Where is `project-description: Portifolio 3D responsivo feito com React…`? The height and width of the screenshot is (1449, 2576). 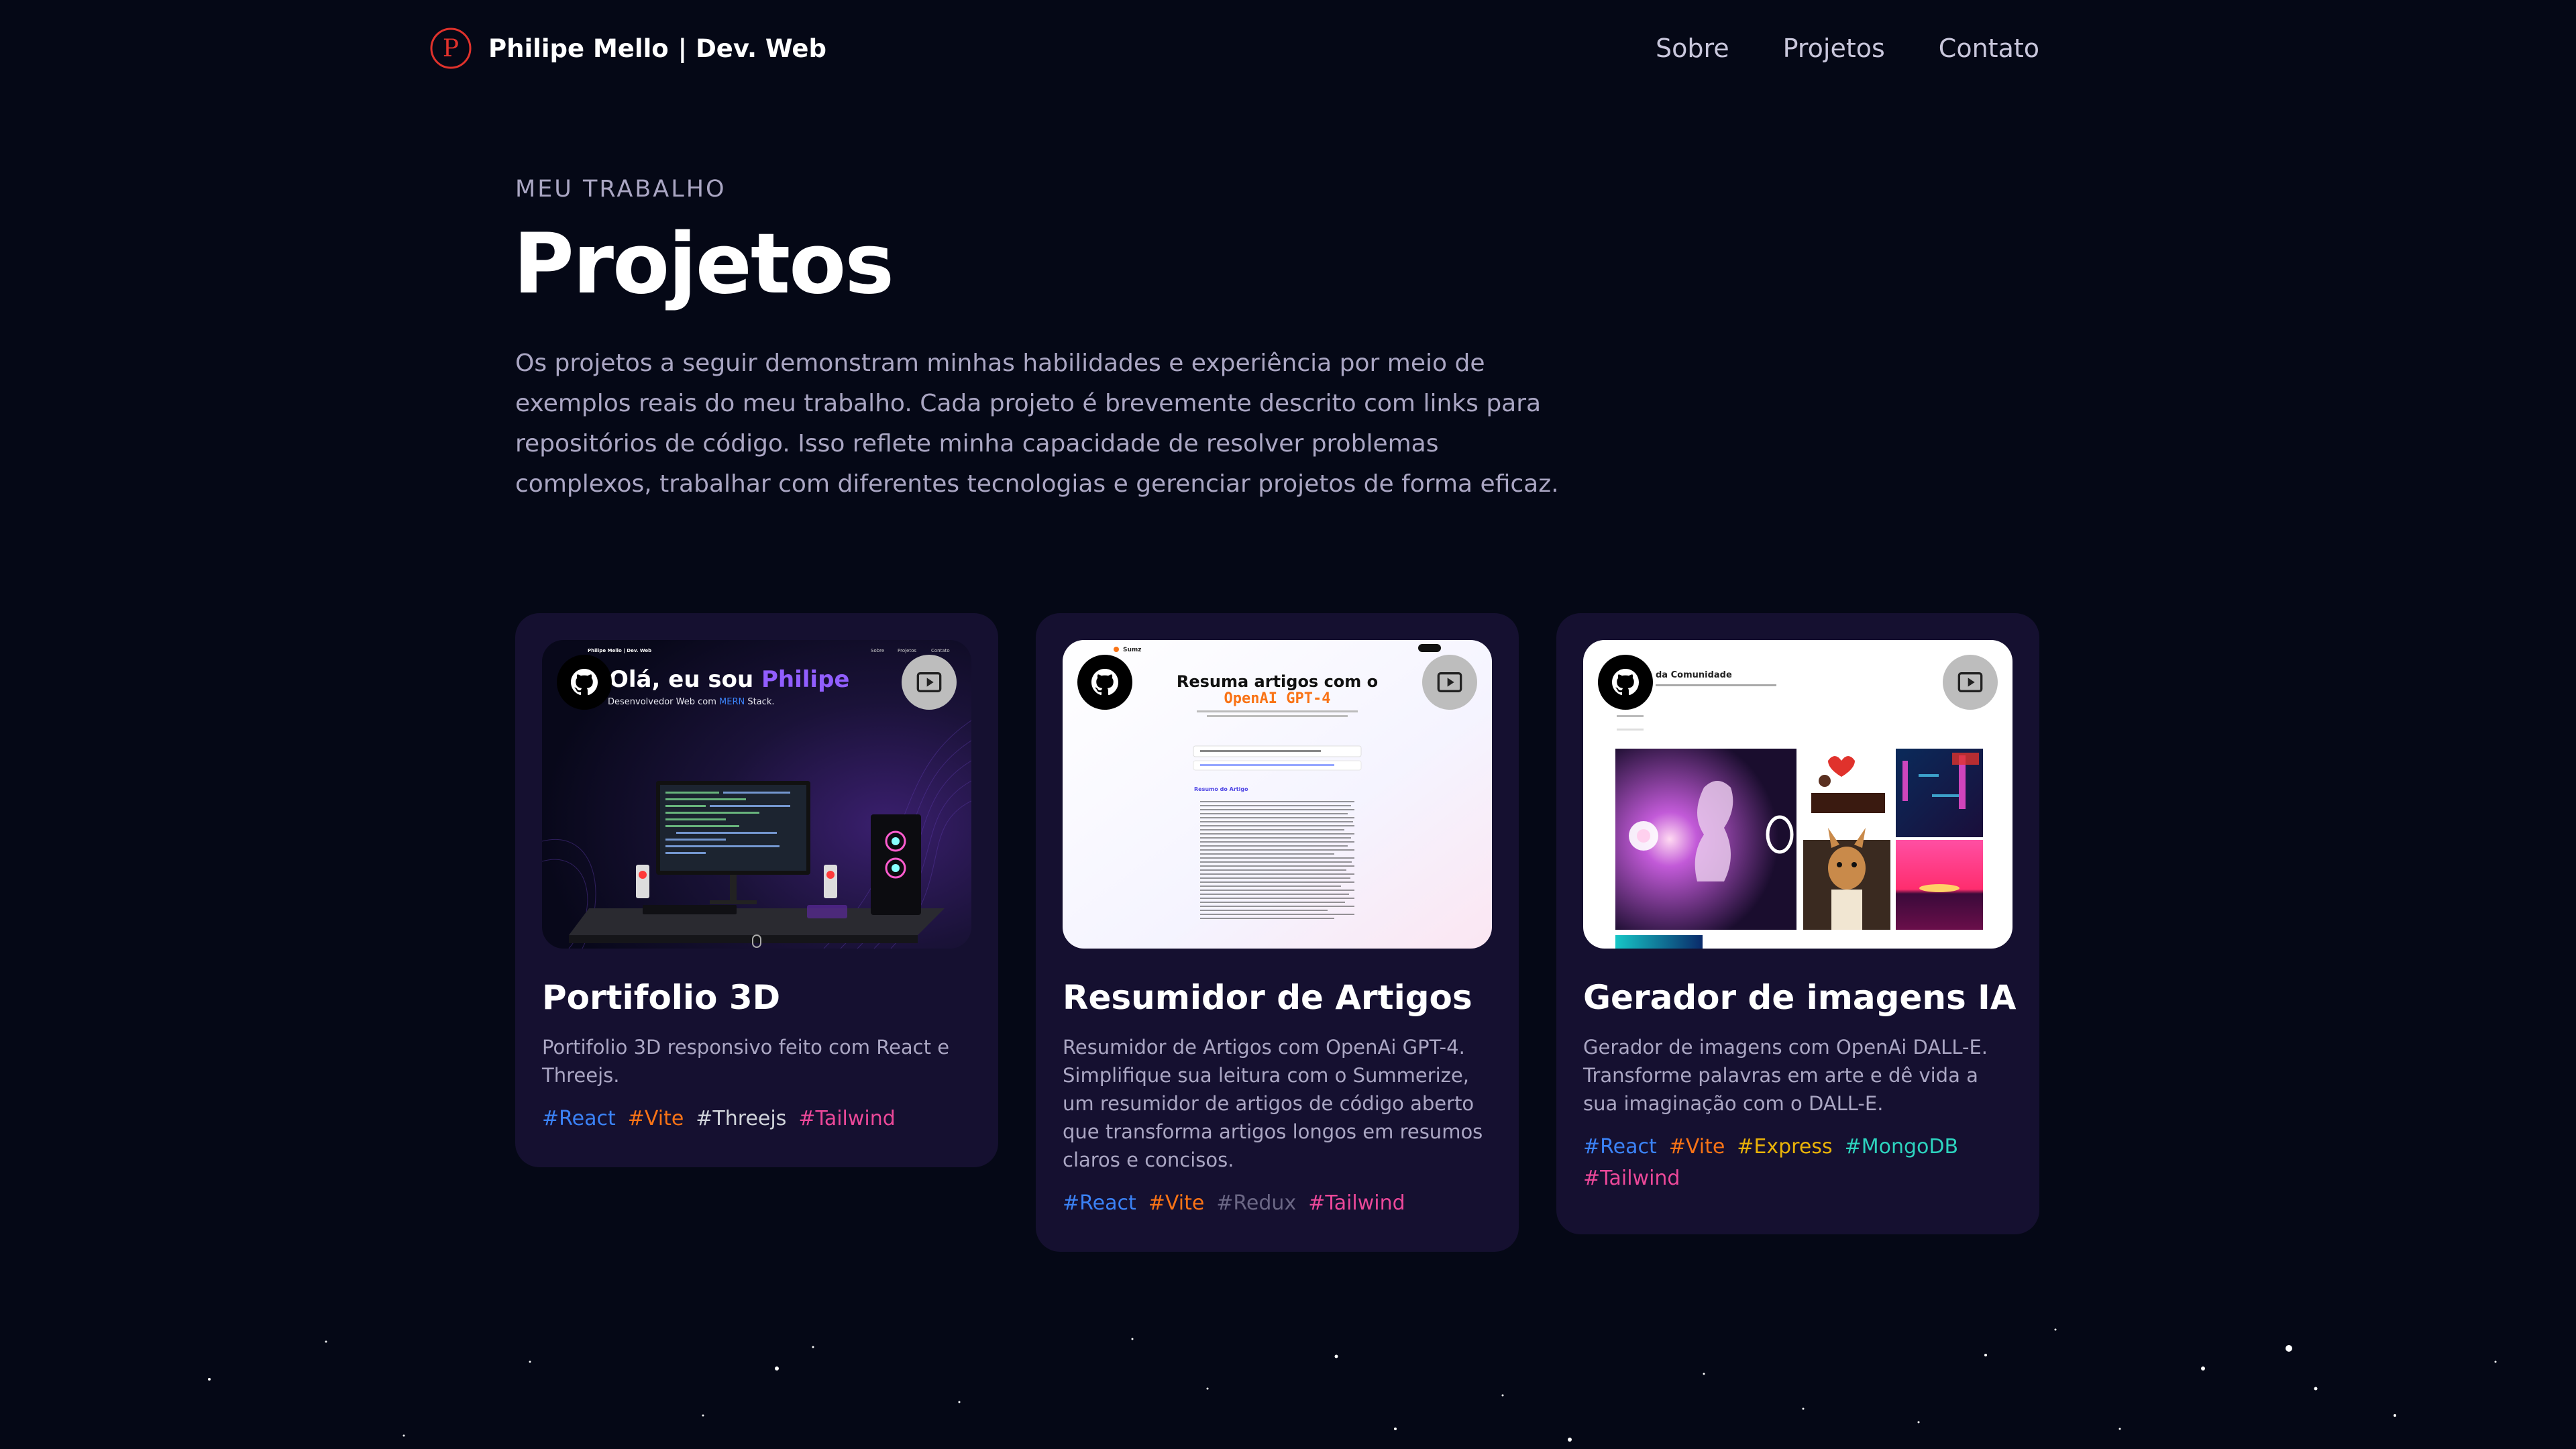 project-description: Portifolio 3D responsivo feito com React… is located at coordinates (746, 1061).